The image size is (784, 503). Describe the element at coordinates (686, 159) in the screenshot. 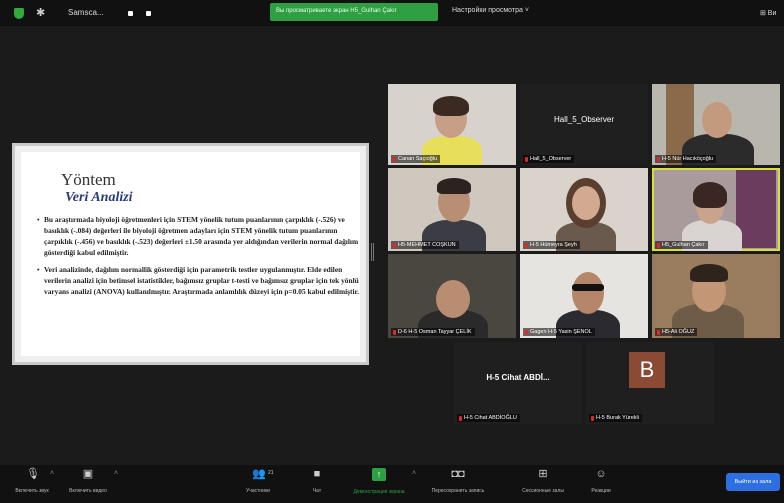

I see `participant-name: H-5 Nür Hacıköçoğlu` at that location.